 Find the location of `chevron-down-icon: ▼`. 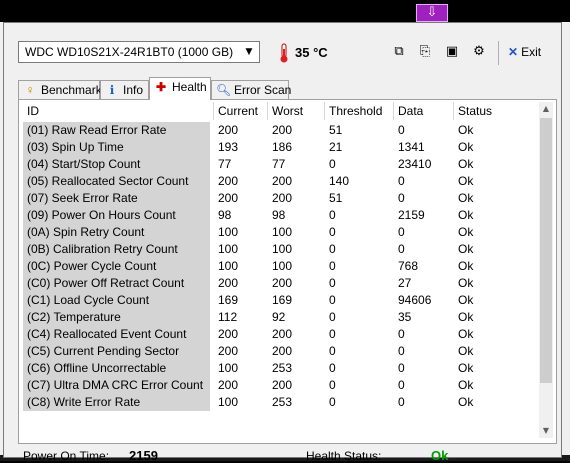

chevron-down-icon: ▼ is located at coordinates (249, 52).